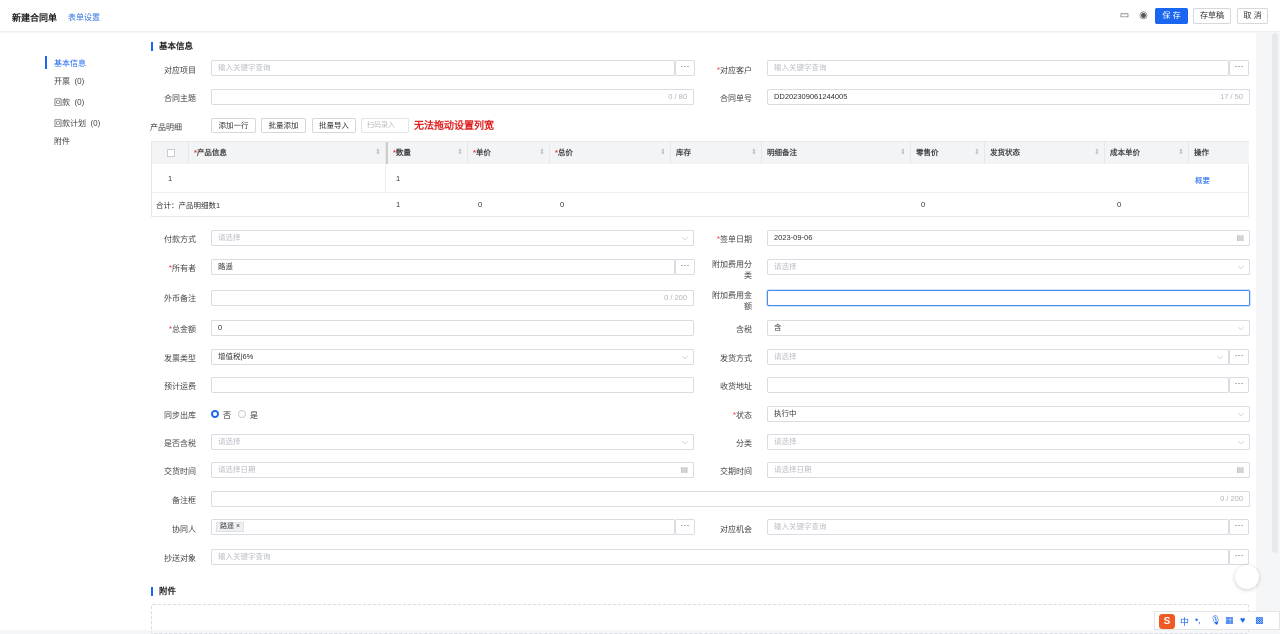 The width and height of the screenshot is (1280, 634). What do you see at coordinates (736, 386) in the screenshot?
I see `label-ship-addr: 收货地址` at bounding box center [736, 386].